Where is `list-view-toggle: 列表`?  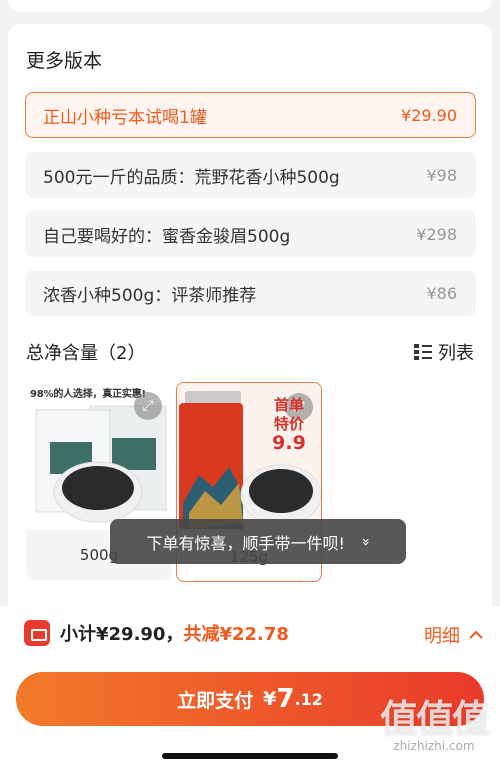 list-view-toggle: 列表 is located at coordinates (444, 352).